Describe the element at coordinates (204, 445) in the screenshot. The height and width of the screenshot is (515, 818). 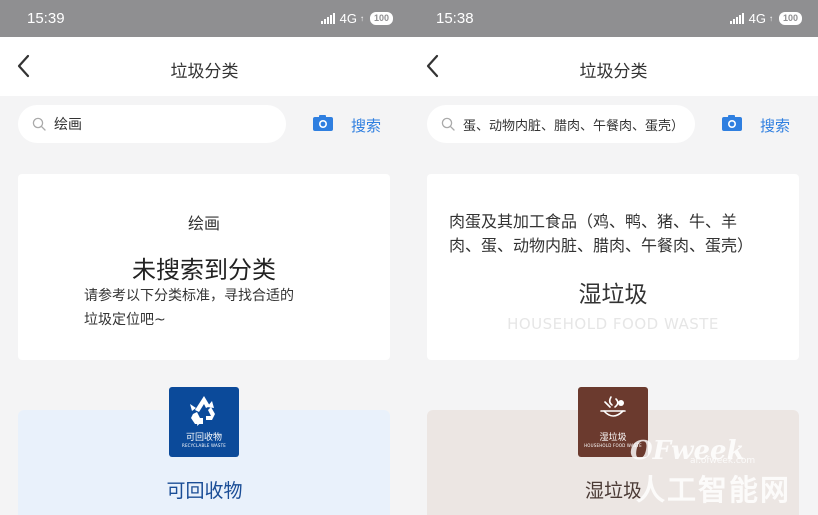
I see `tile-label-en: RECYCLABLE WASTE` at that location.